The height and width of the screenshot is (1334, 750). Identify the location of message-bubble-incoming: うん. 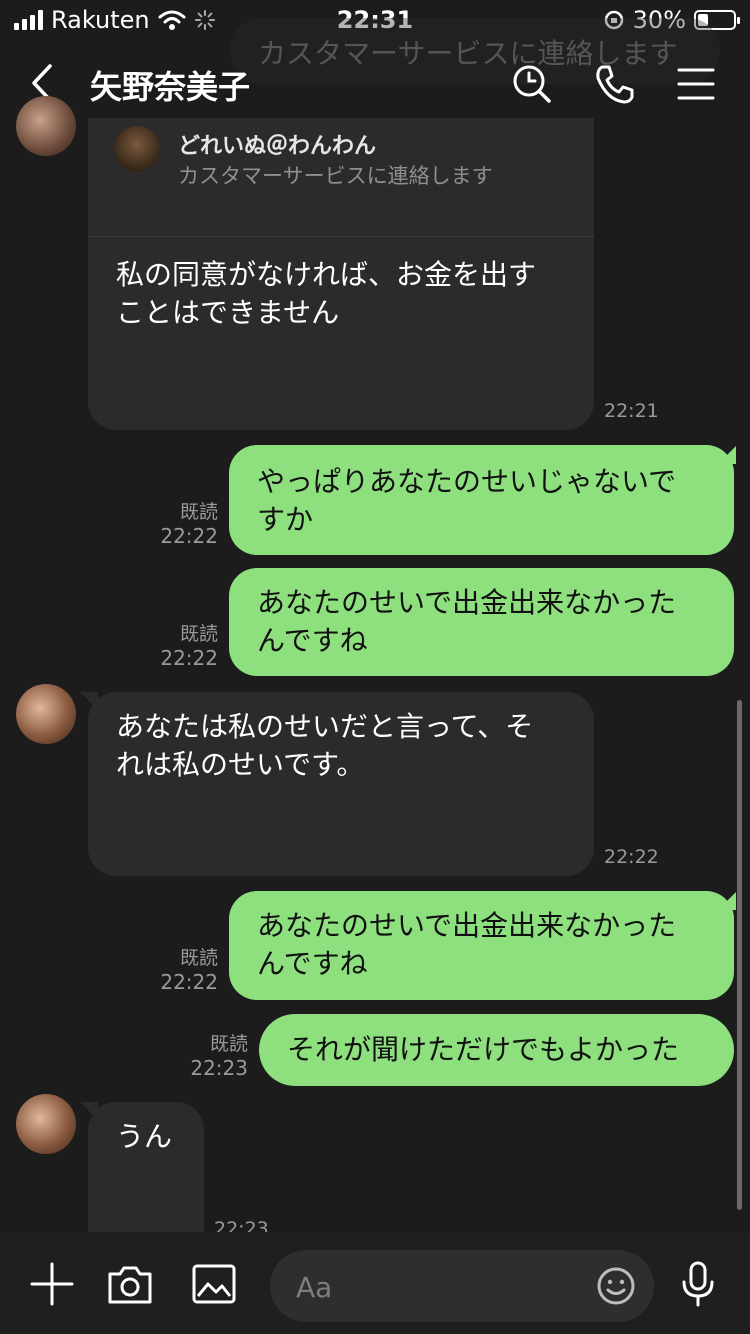
(146, 1167).